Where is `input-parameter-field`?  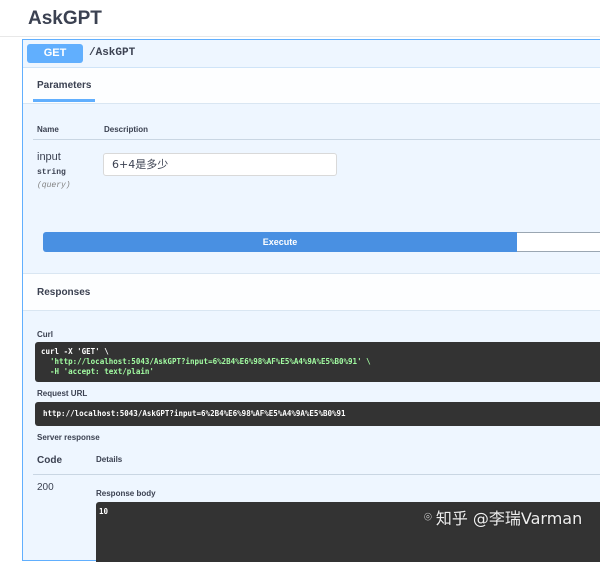
input-parameter-field is located at coordinates (220, 164).